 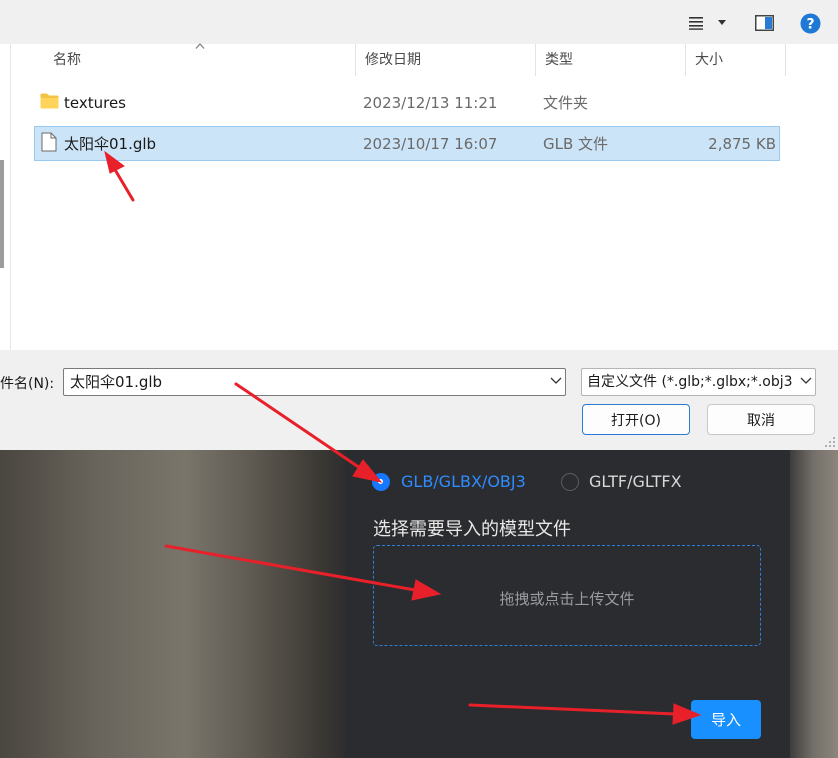 I want to click on drop-zone-text: 拖拽或点击上传文件, so click(x=567, y=599).